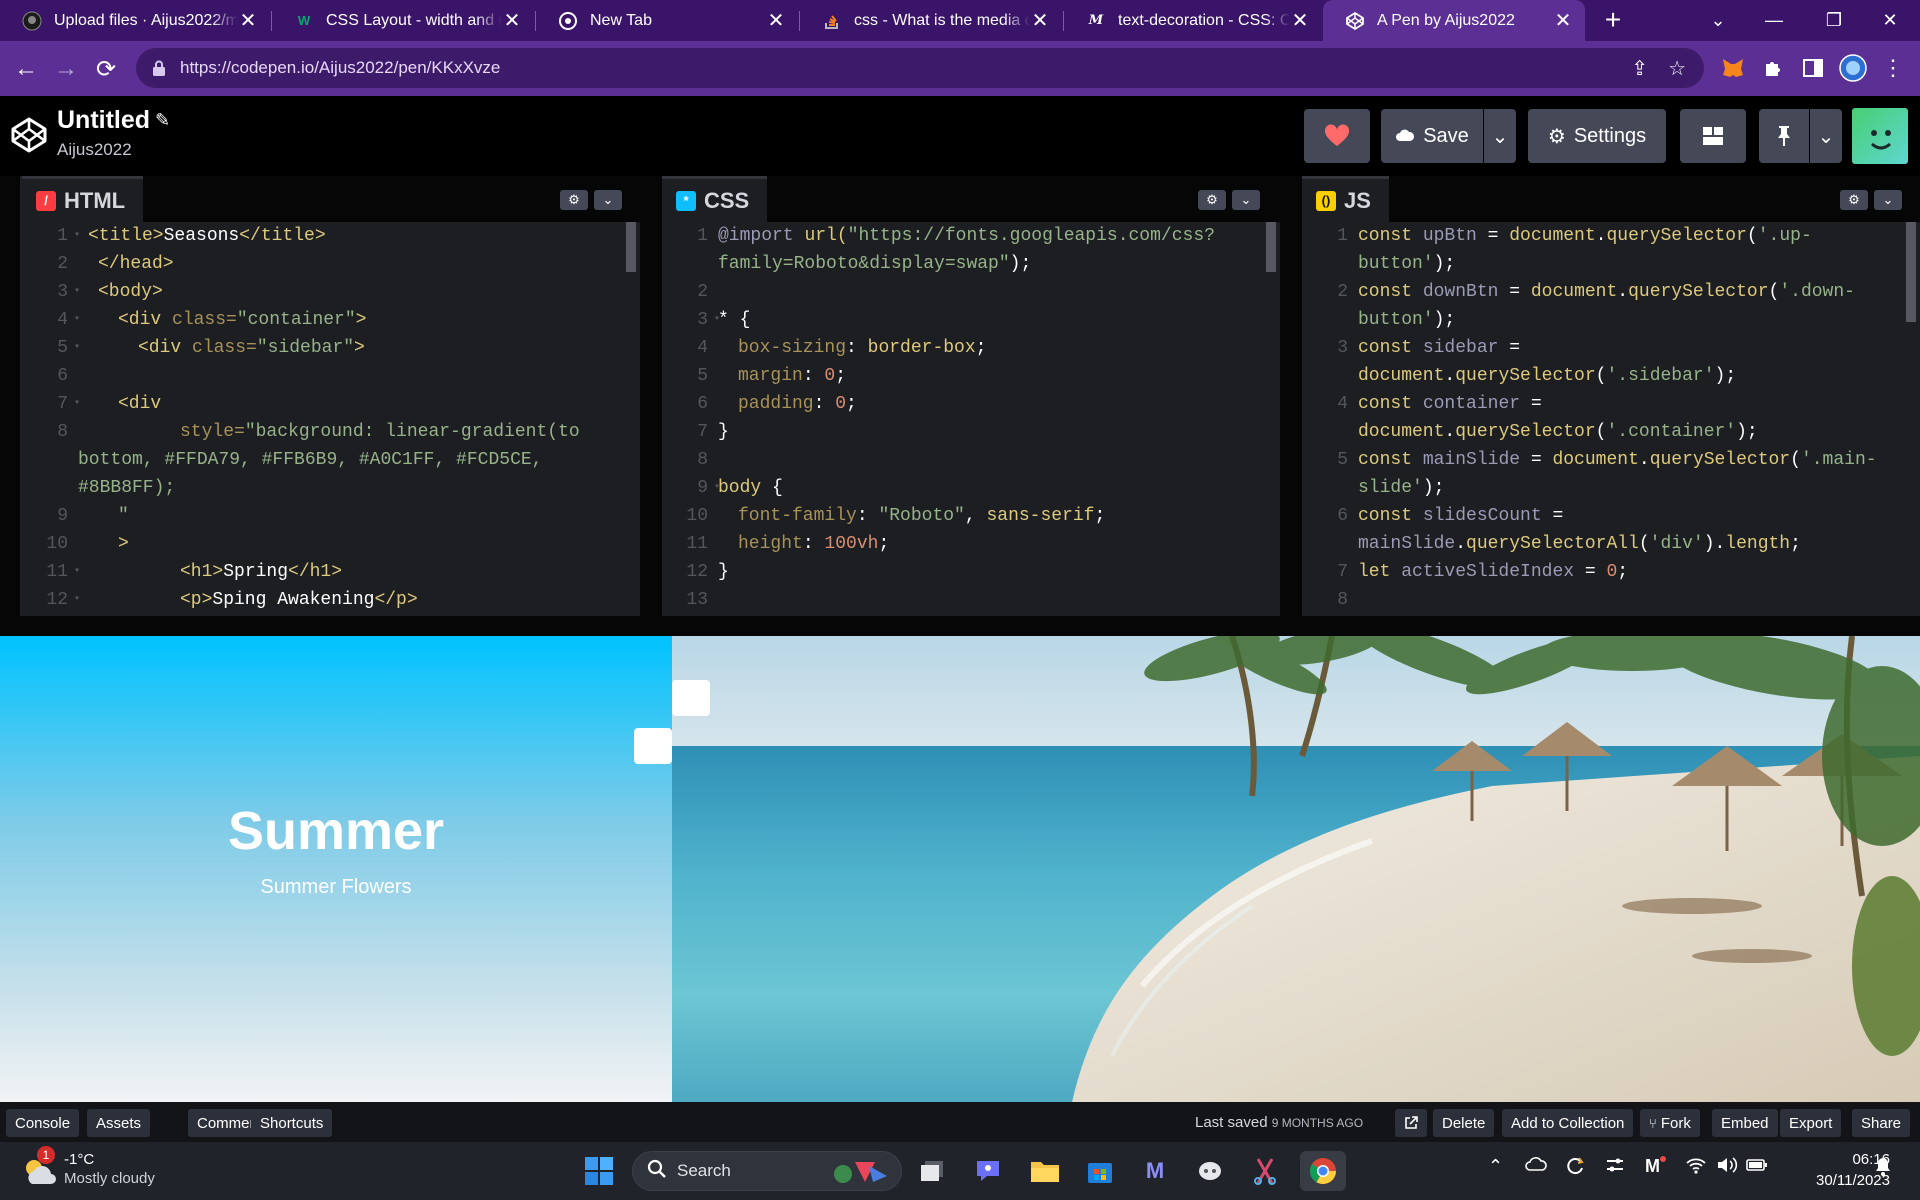 This screenshot has width=1920, height=1200. I want to click on code-line: </head>, so click(136, 264).